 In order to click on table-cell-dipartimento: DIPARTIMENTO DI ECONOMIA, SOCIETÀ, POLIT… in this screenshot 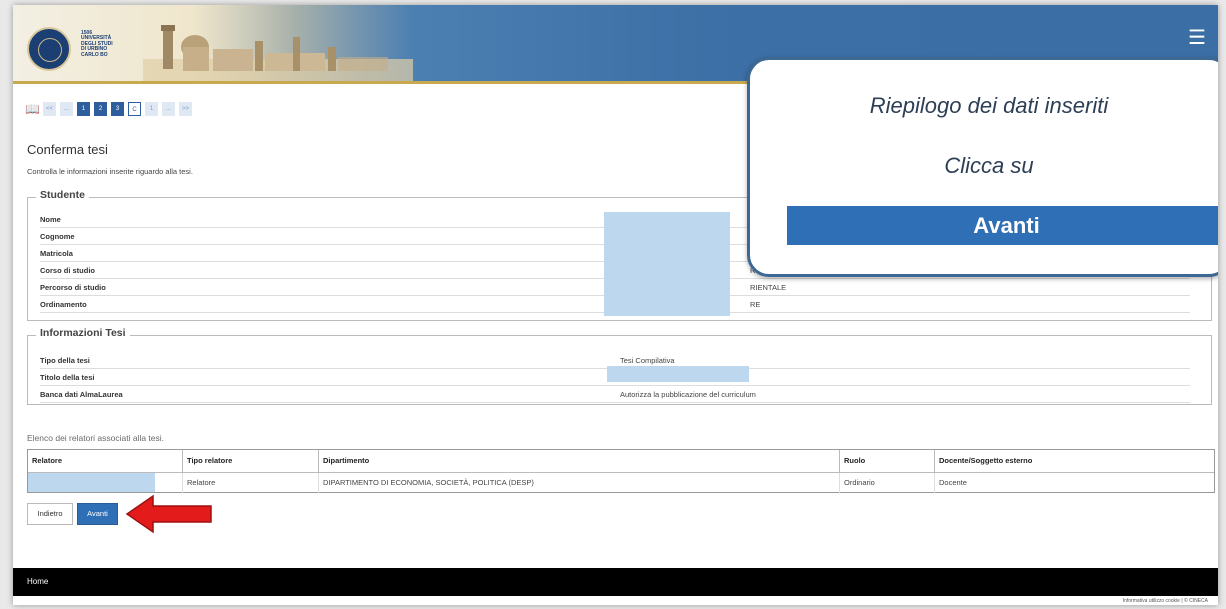, I will do `click(579, 483)`.